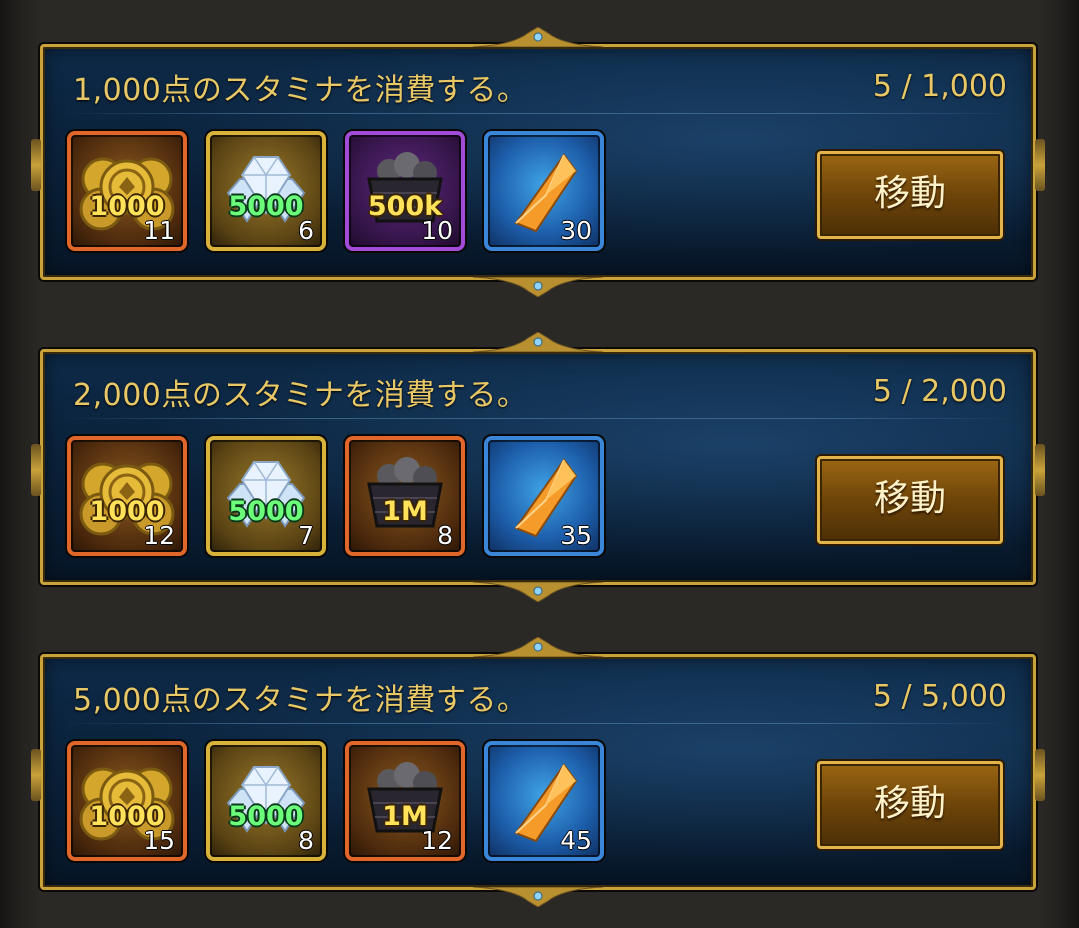 This screenshot has height=928, width=1079. Describe the element at coordinates (306, 535) in the screenshot. I see `reward-count: 7` at that location.